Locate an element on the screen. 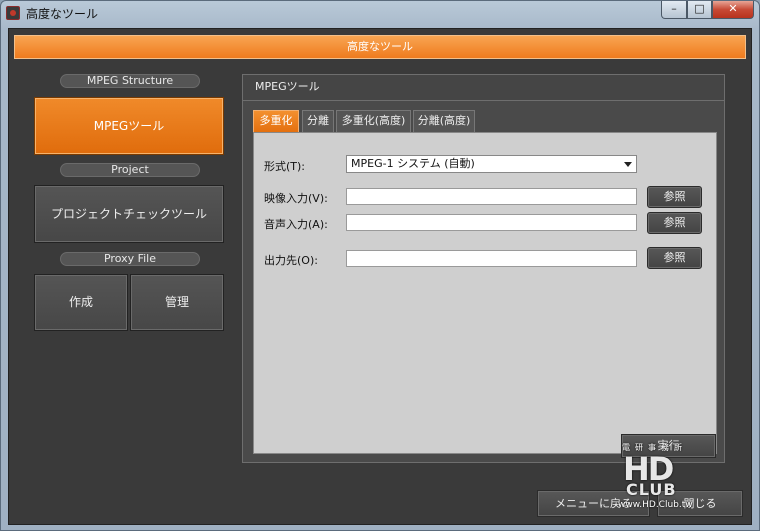 The width and height of the screenshot is (760, 531). section-label-mpeg-structure: MPEG Structure is located at coordinates (130, 81).